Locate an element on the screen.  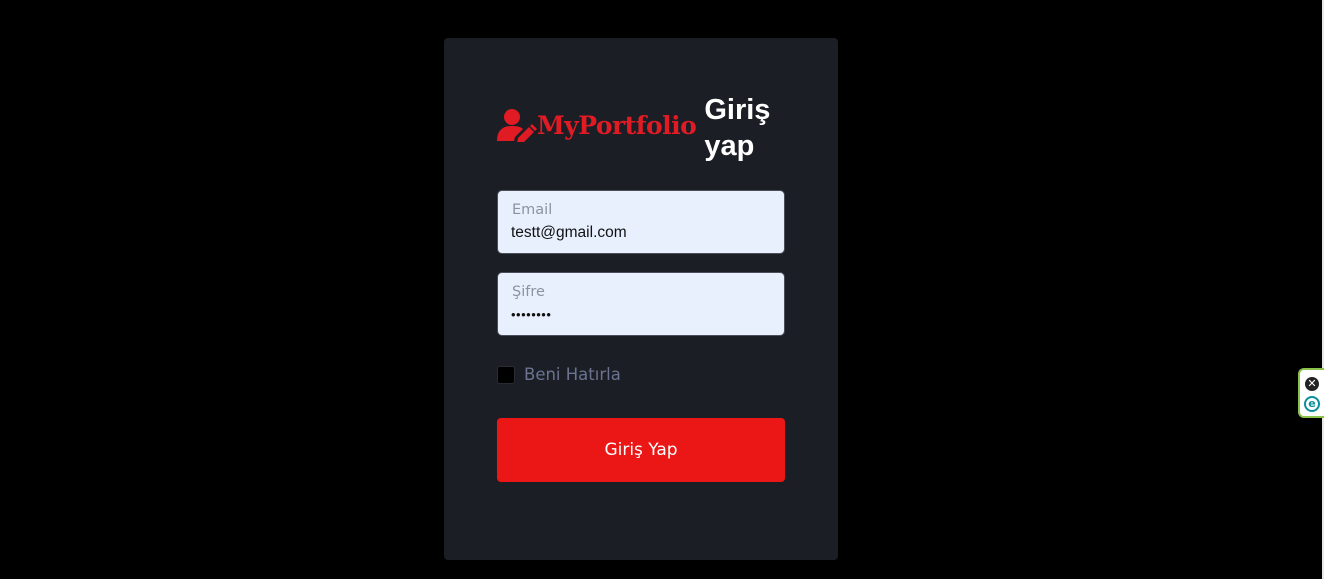
user-edit-icon is located at coordinates (517, 125).